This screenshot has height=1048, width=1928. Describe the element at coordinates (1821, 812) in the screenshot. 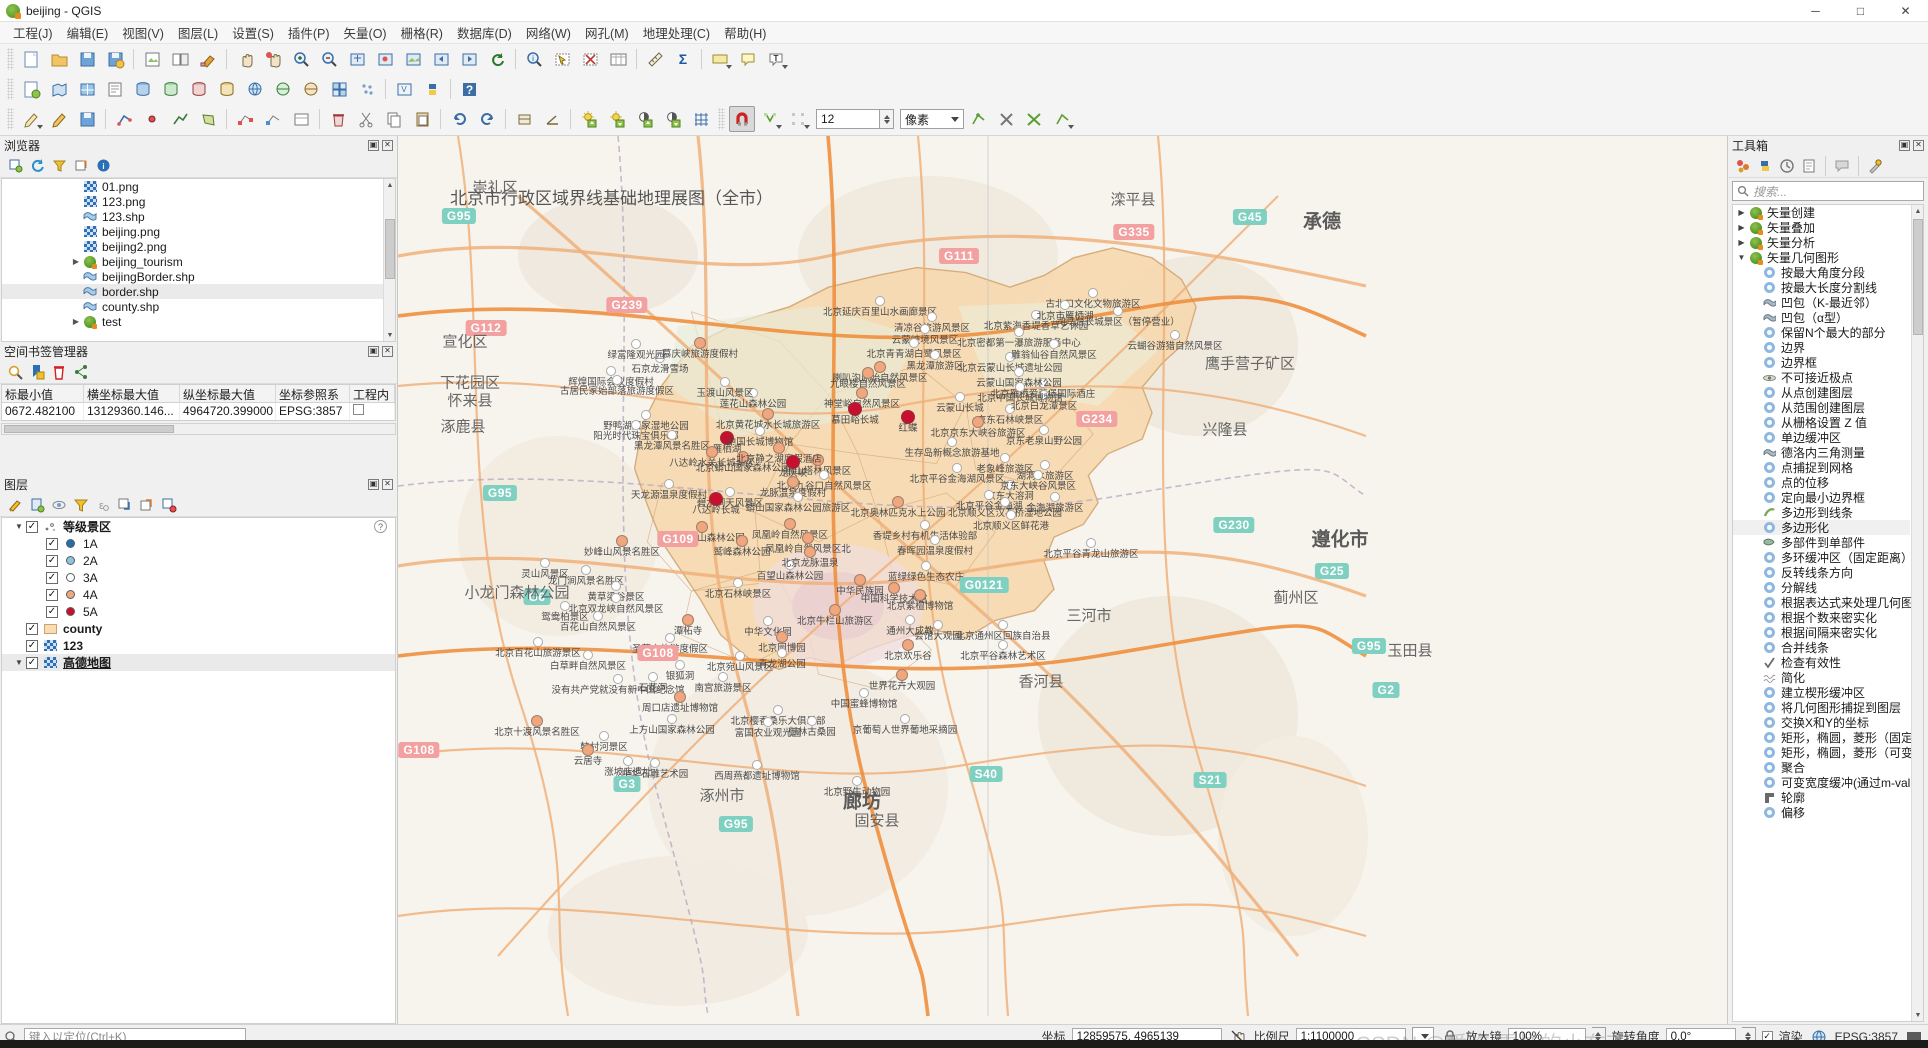

I see `toolbox-algorithm: 偏移` at that location.